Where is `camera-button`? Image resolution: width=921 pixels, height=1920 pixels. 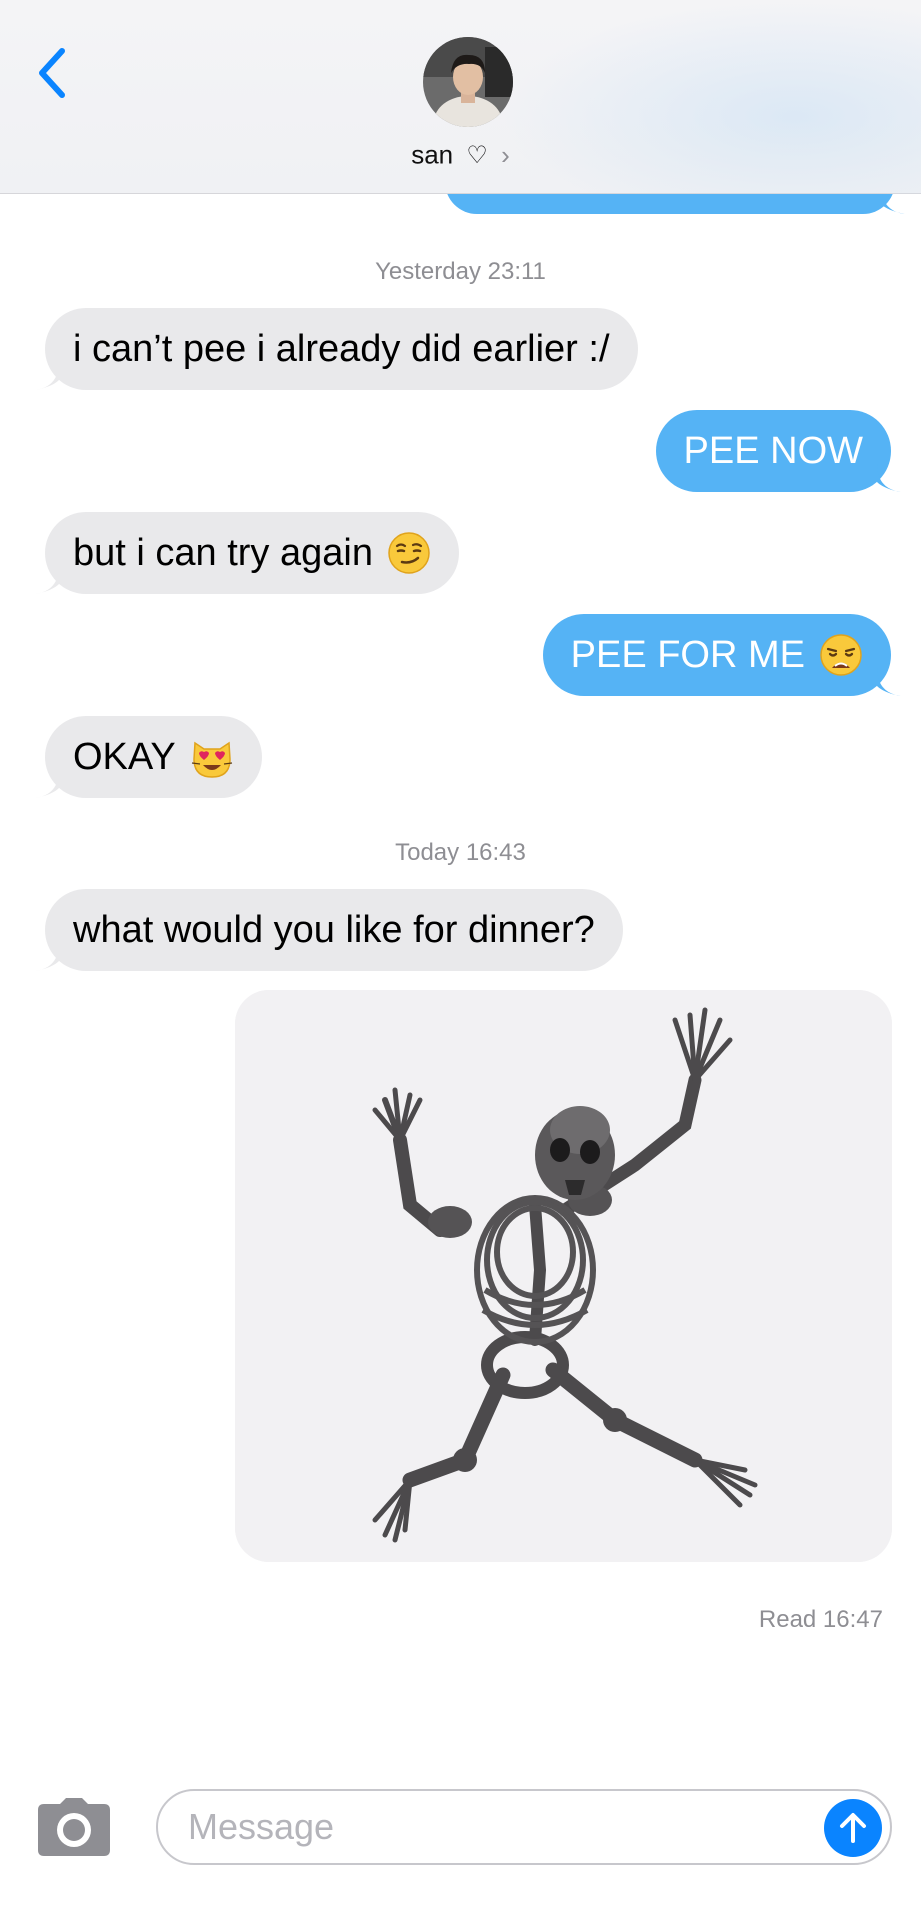 camera-button is located at coordinates (74, 1827).